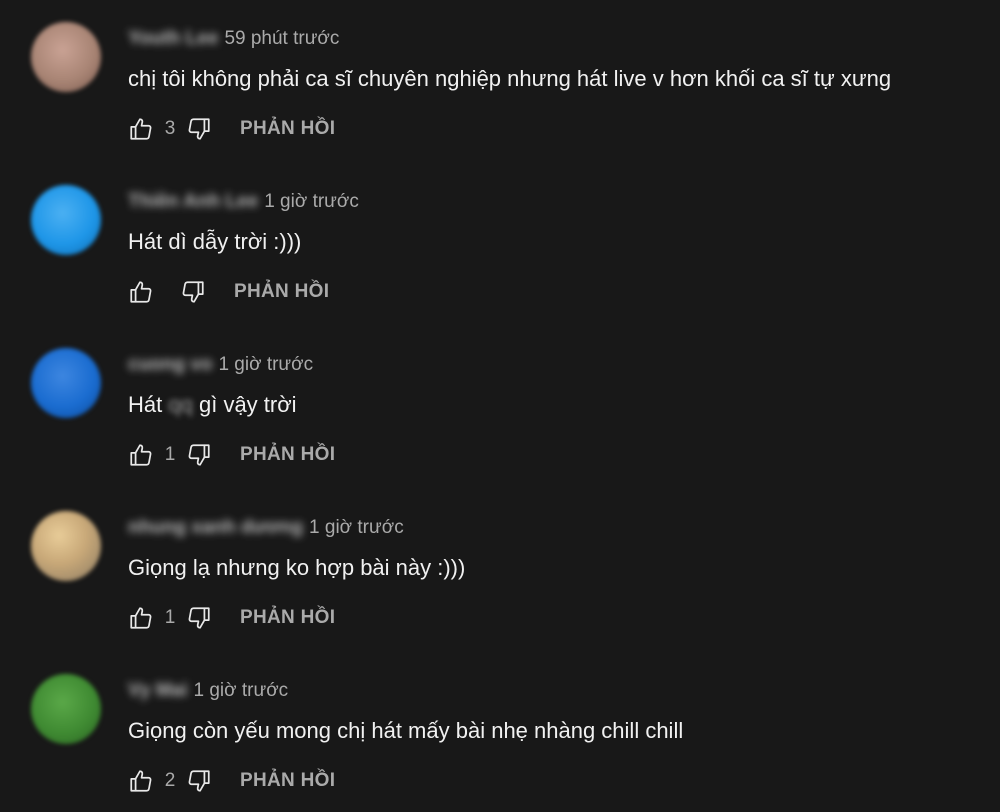 This screenshot has height=812, width=1000. Describe the element at coordinates (170, 365) in the screenshot. I see `username: cuong vo` at that location.